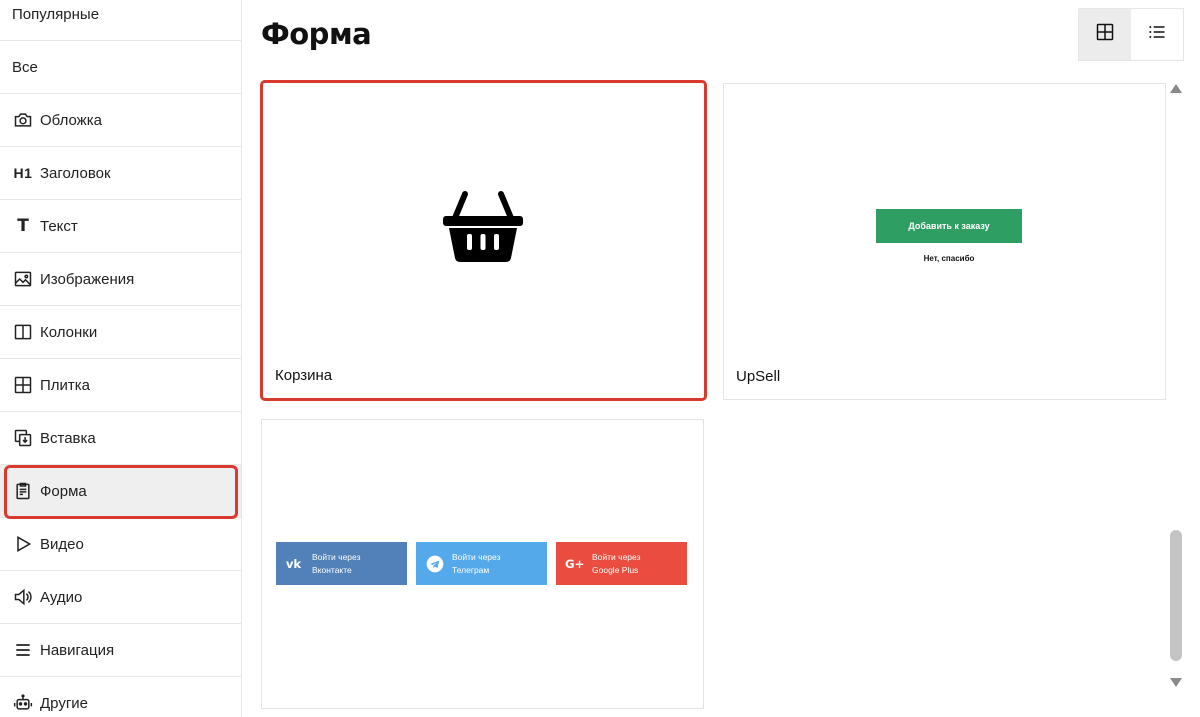 The image size is (1200, 717). Describe the element at coordinates (23, 491) in the screenshot. I see `form-icon` at that location.